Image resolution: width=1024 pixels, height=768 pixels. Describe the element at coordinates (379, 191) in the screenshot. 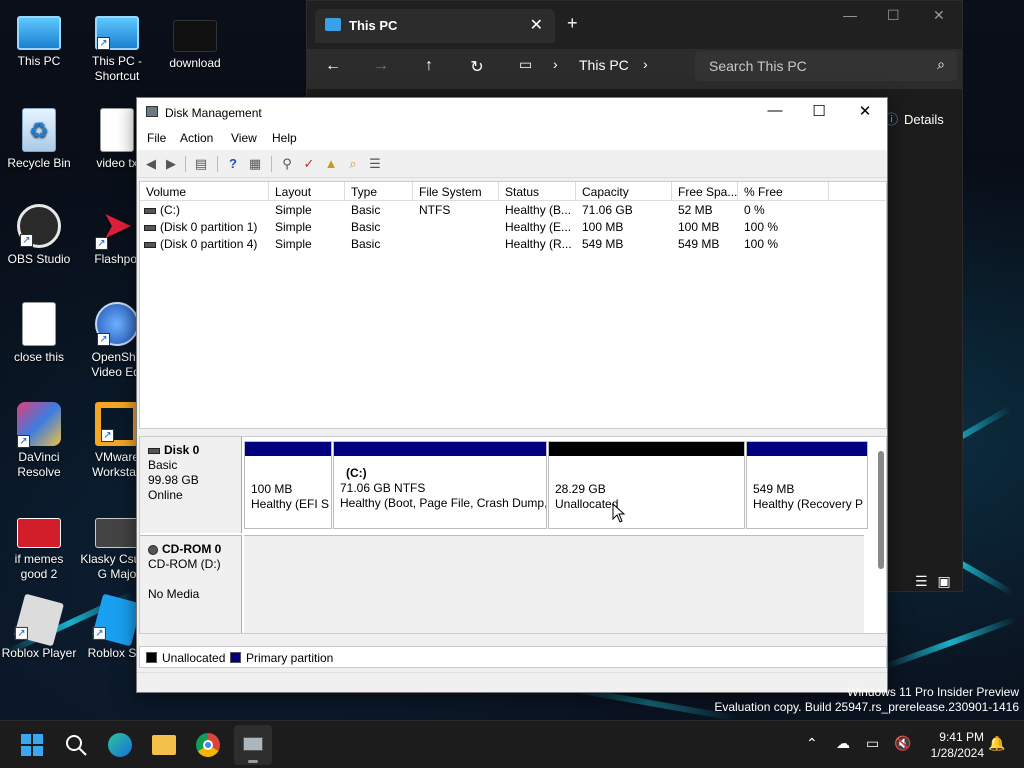

I see `column-type: Type` at that location.